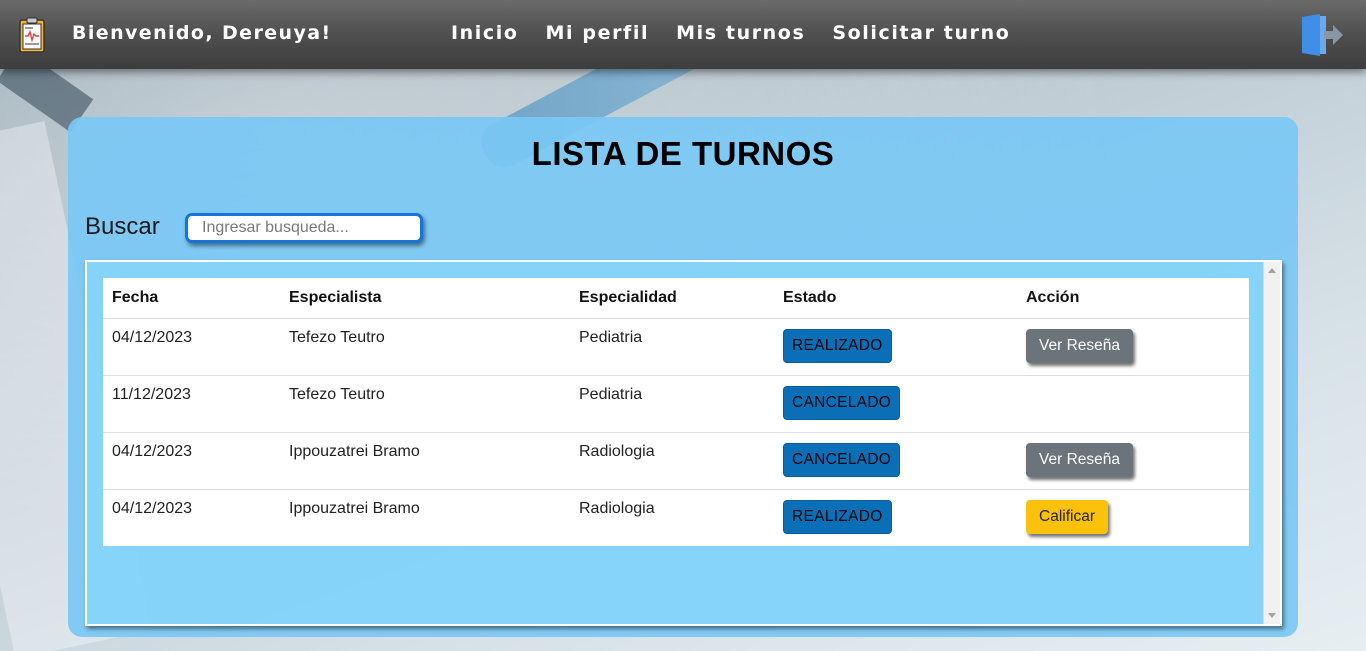  I want to click on nav-mis-turnos: Mis turnos, so click(740, 33).